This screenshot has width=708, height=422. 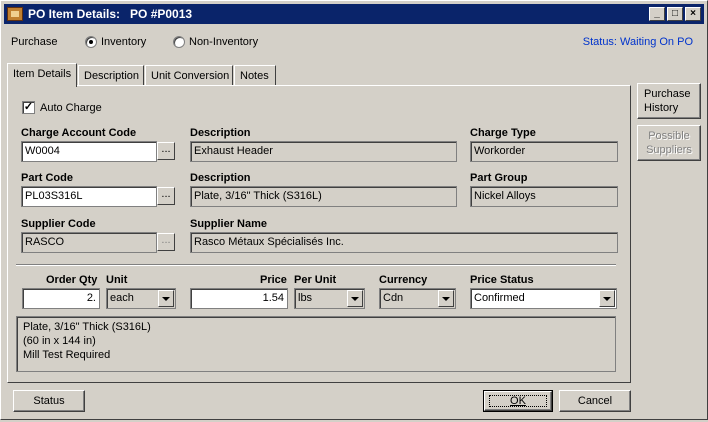 What do you see at coordinates (87, 327) in the screenshot?
I see `notes-line: Plate, 3/16" Thick (S316L)` at bounding box center [87, 327].